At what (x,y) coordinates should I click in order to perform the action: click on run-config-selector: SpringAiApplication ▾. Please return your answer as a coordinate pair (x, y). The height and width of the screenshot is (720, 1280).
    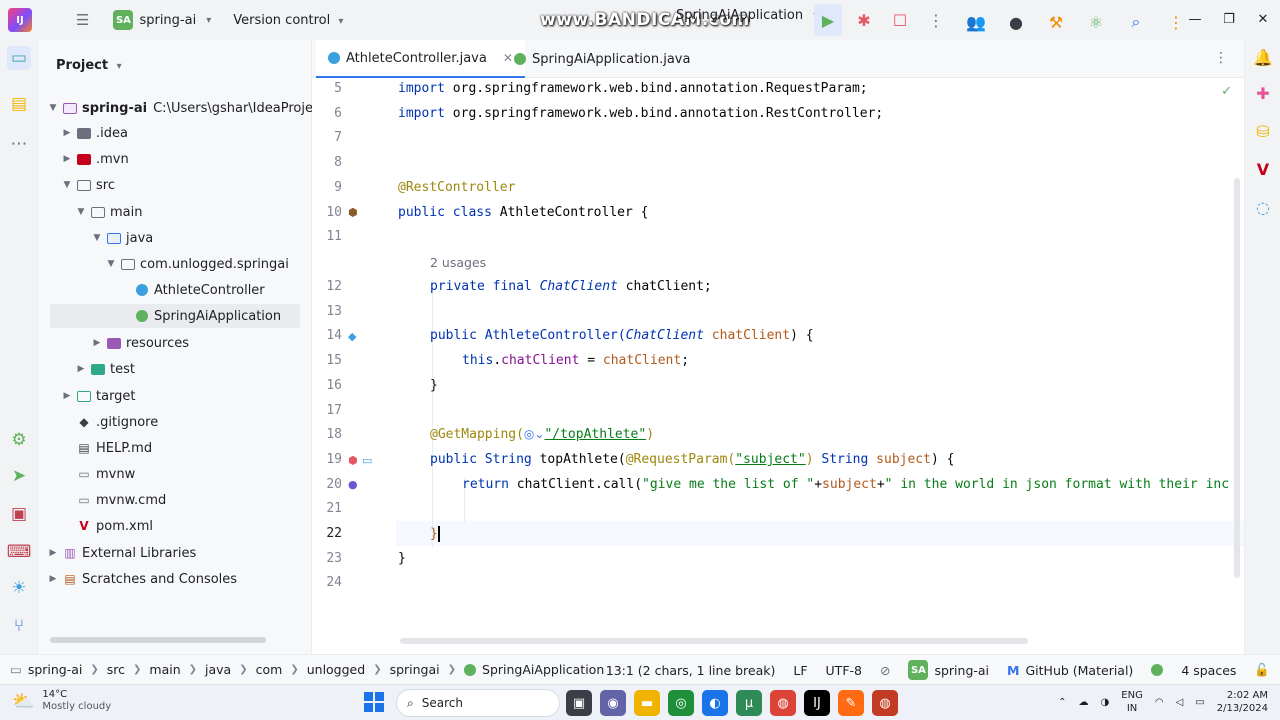
    Looking at the image, I should click on (747, 15).